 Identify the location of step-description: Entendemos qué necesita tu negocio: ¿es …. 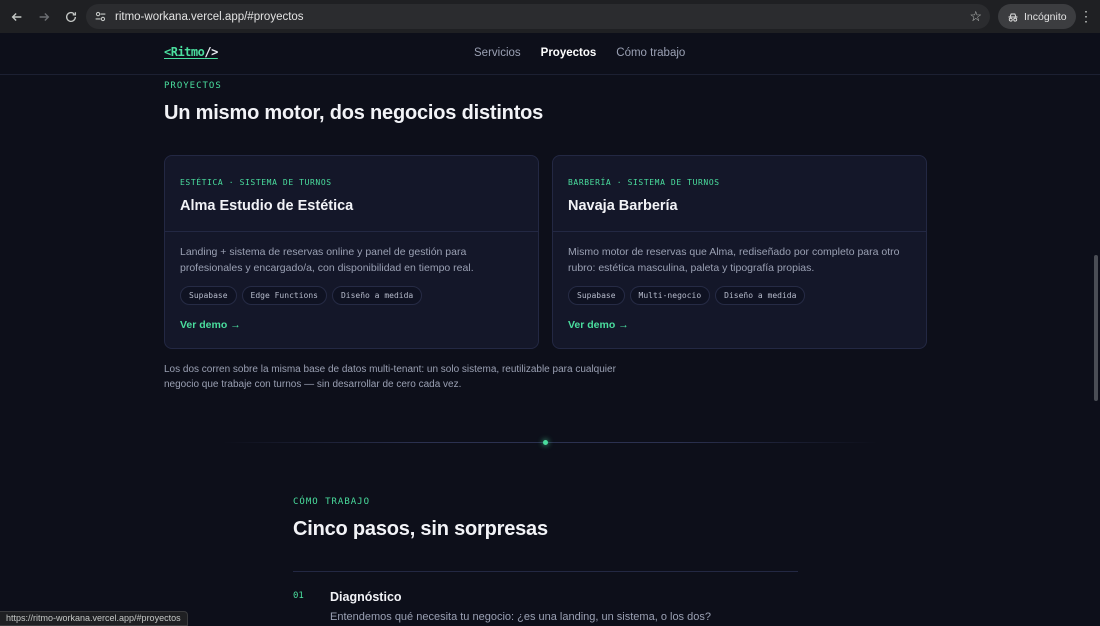
(520, 617).